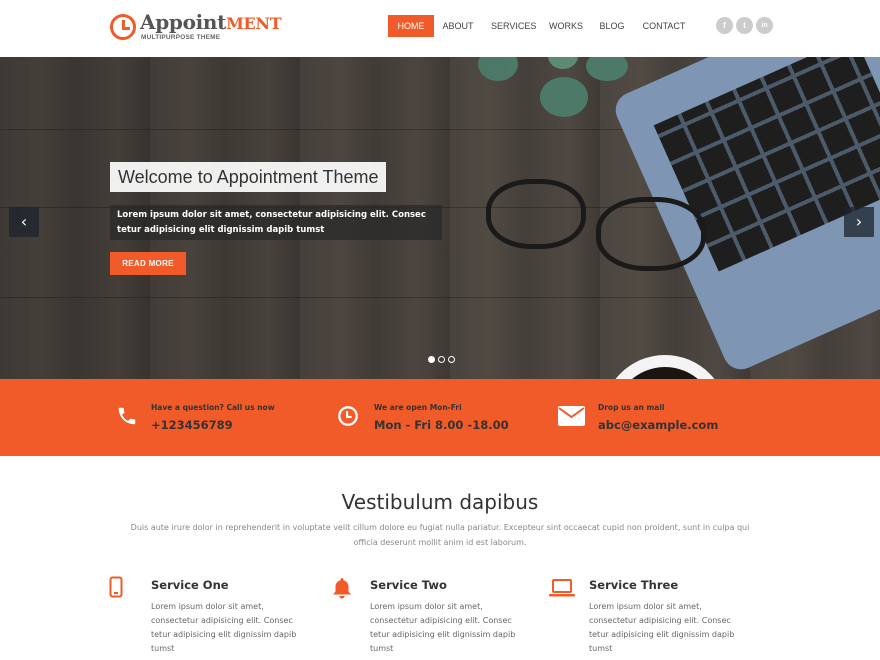  Describe the element at coordinates (633, 585) in the screenshot. I see `service-three-title: Service Three` at that location.